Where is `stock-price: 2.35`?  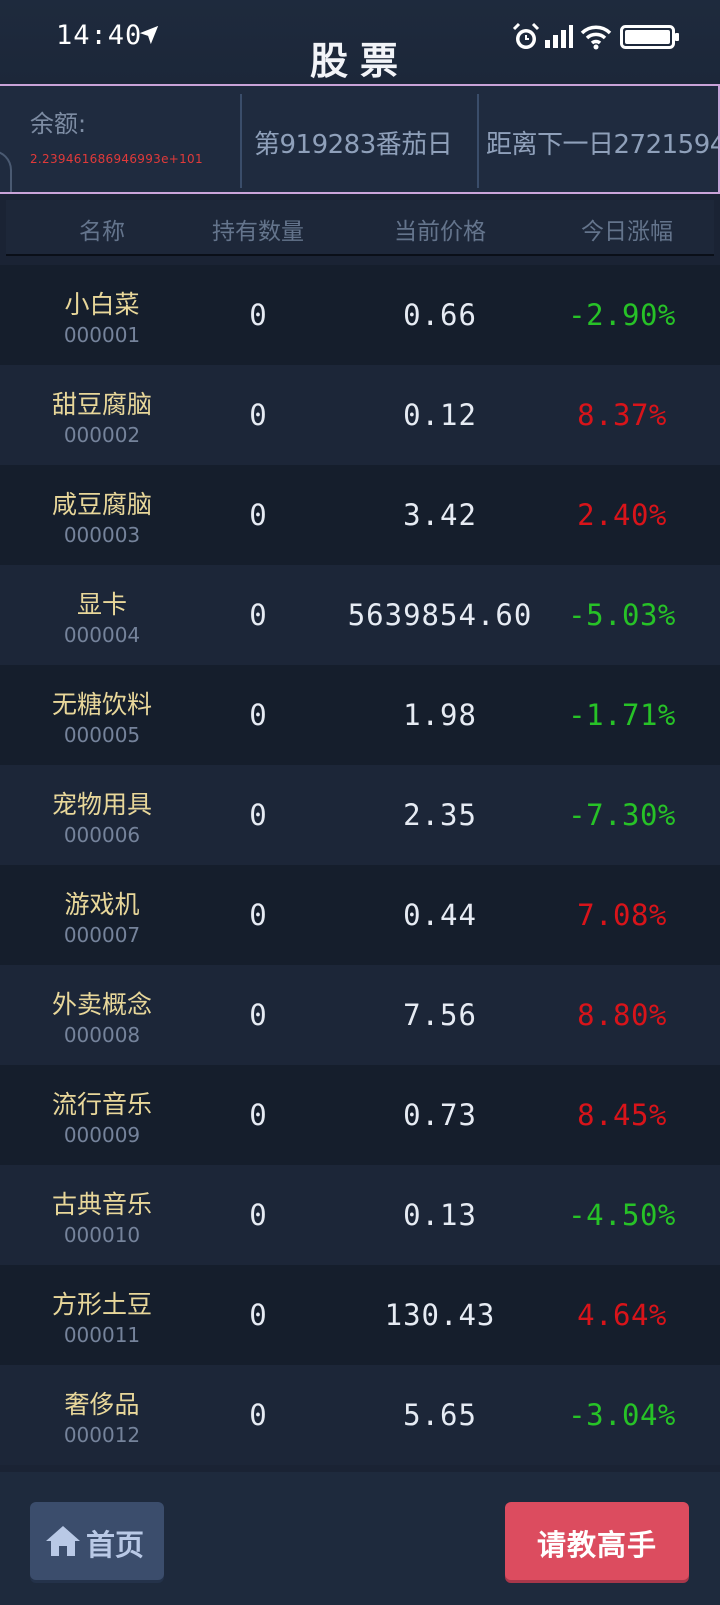
stock-price: 2.35 is located at coordinates (440, 815).